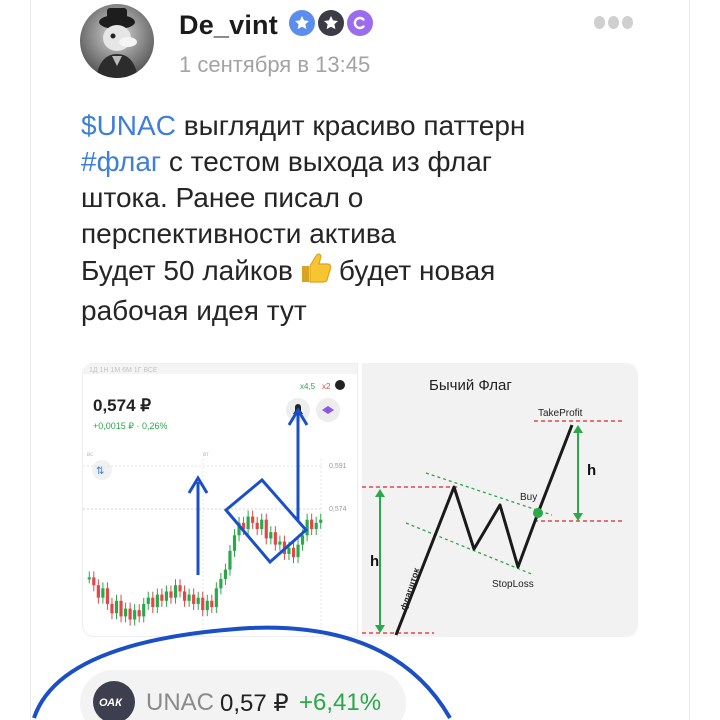  I want to click on post-text-line: рабочая идея тут, so click(194, 310).